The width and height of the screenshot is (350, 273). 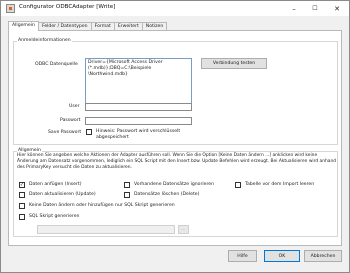 I want to click on close-icon: ✕, so click(x=337, y=8).